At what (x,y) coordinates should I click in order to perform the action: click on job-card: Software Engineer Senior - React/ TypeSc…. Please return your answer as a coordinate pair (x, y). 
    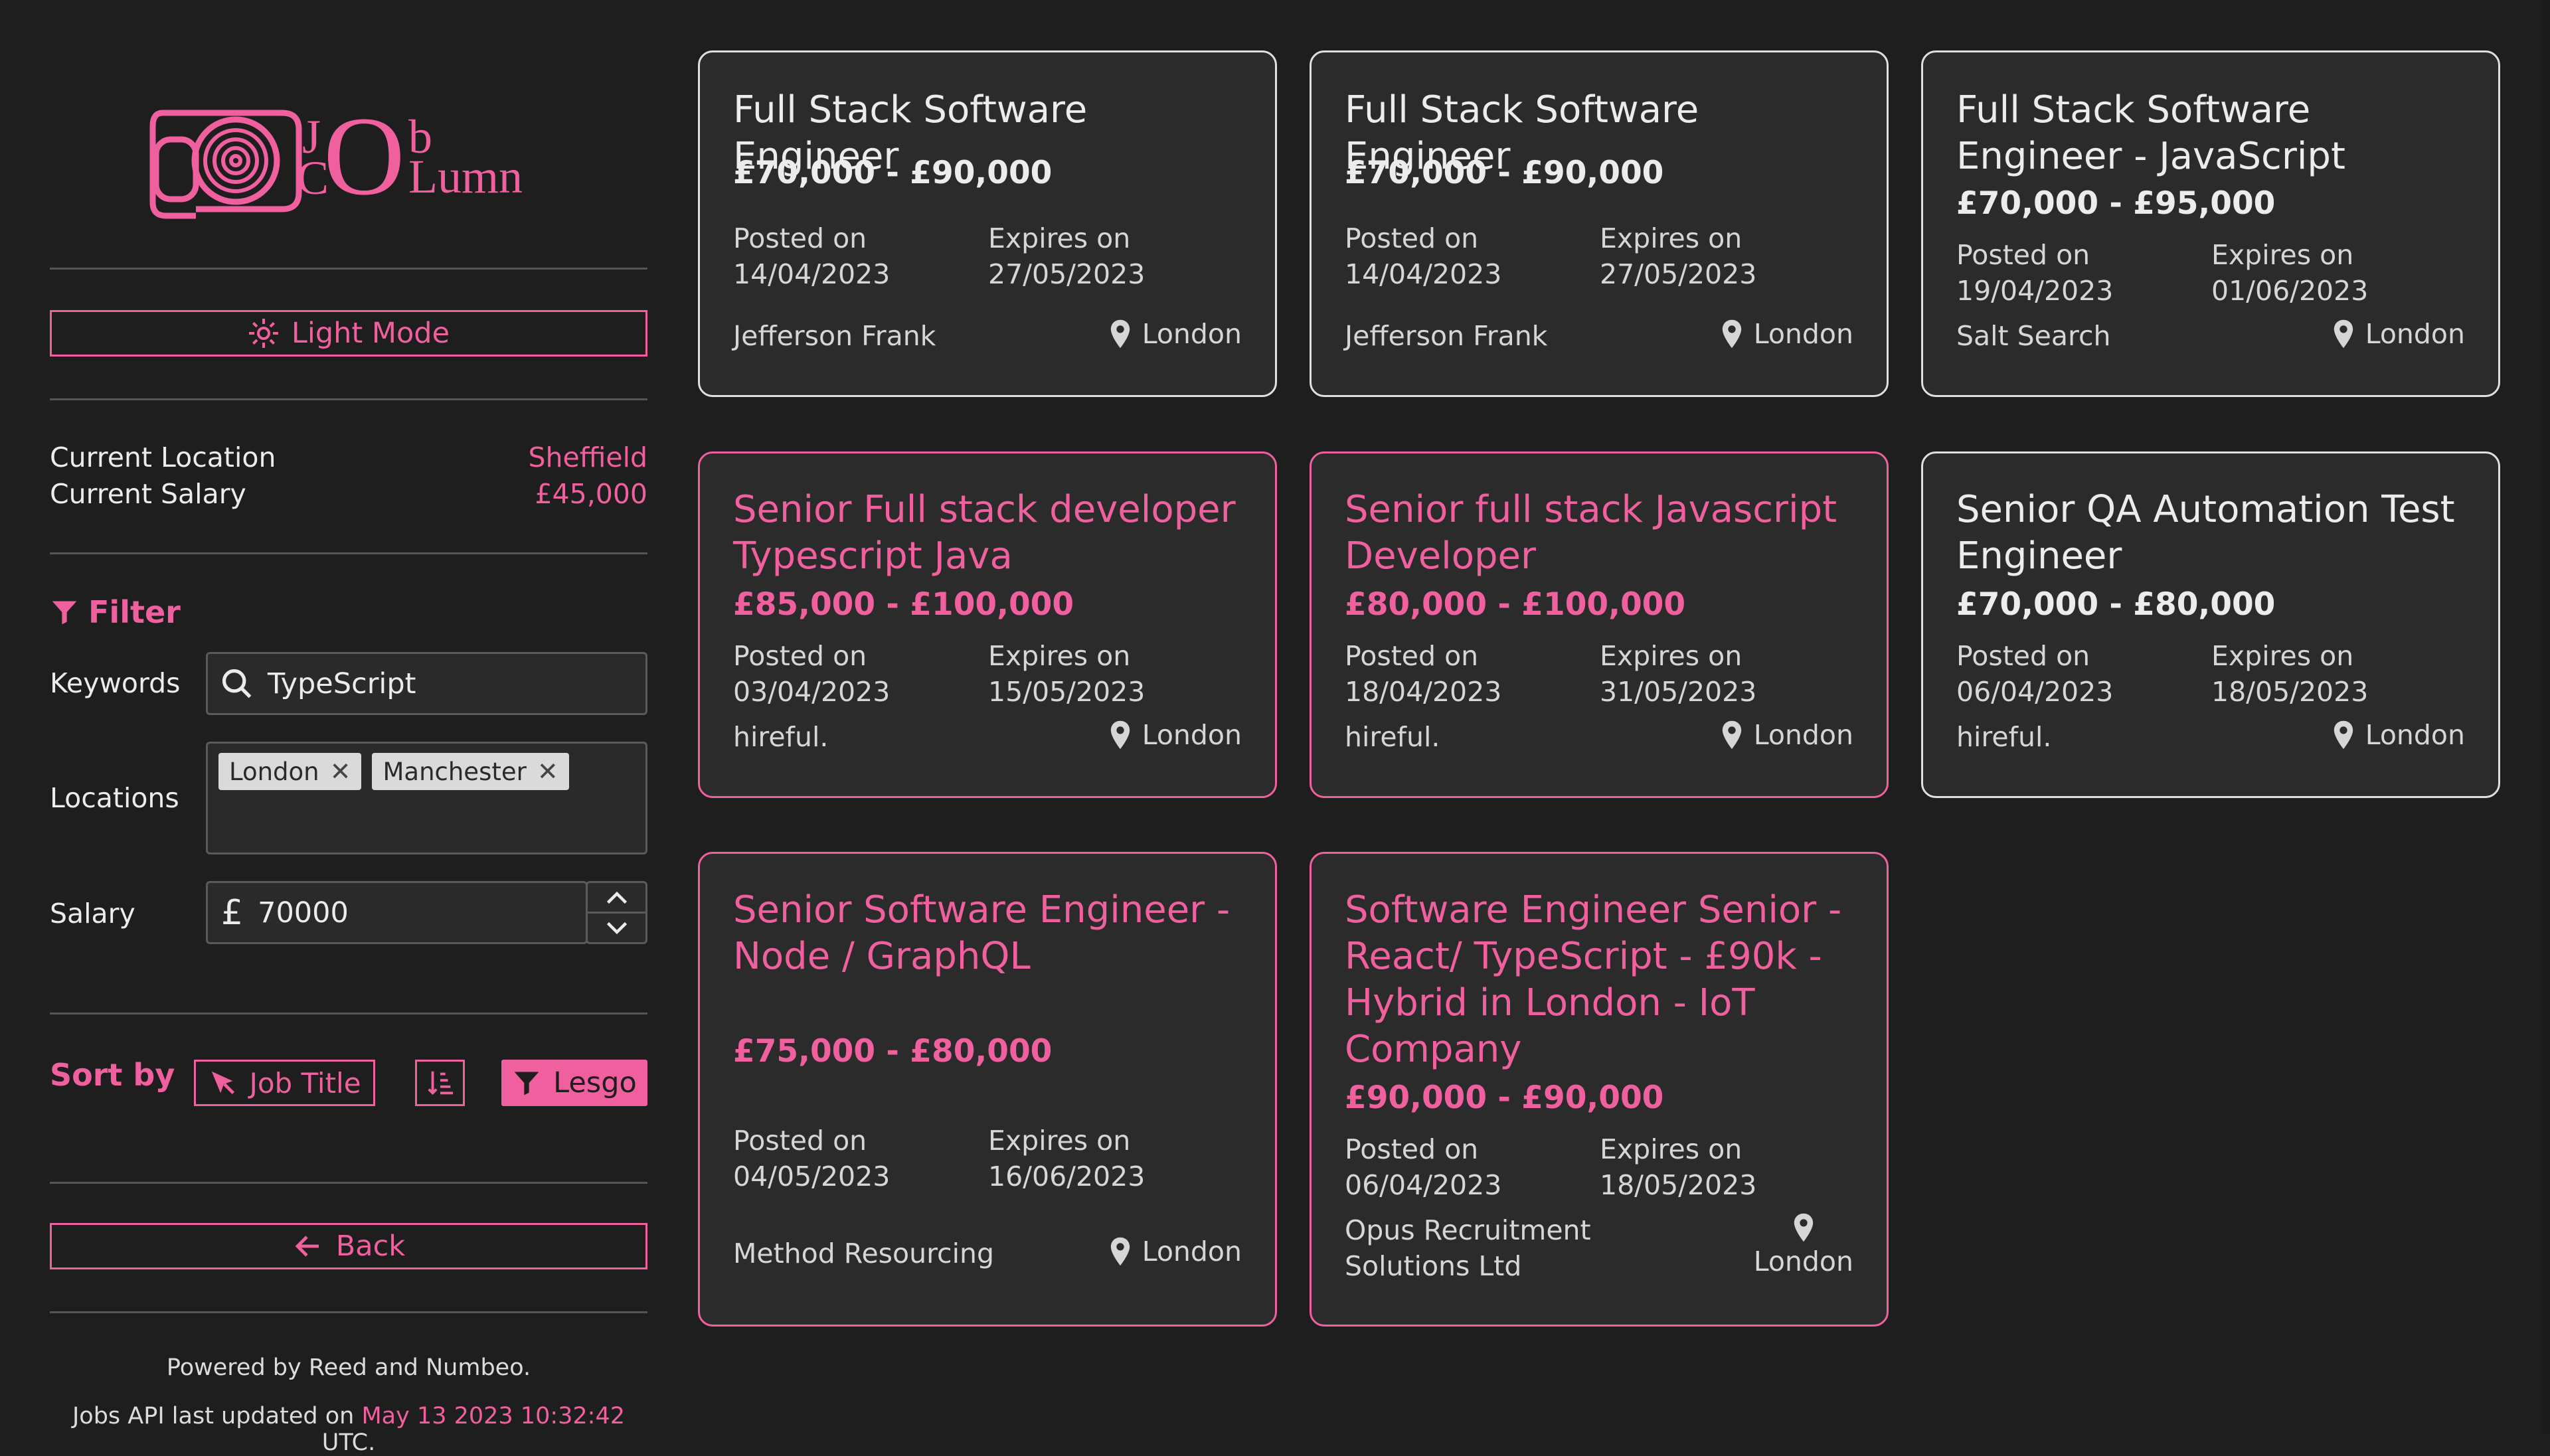
    Looking at the image, I should click on (1599, 1089).